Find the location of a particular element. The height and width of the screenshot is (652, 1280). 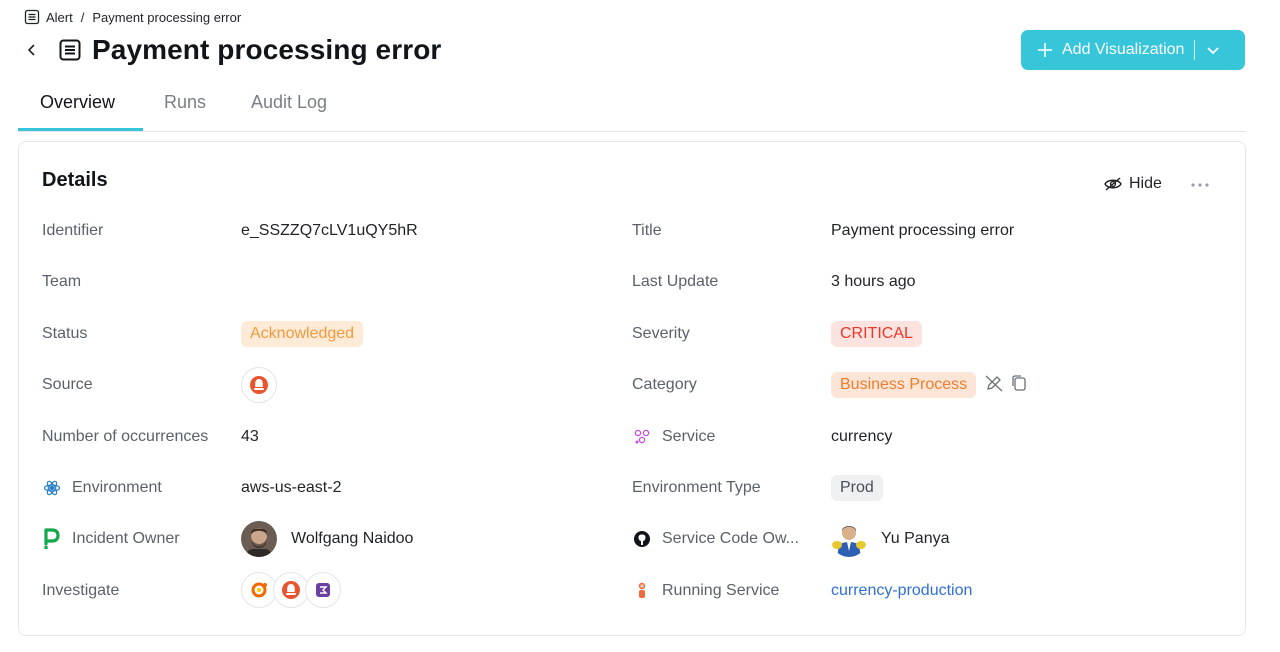

add-visualization-button: Add Visualization is located at coordinates (1133, 50).